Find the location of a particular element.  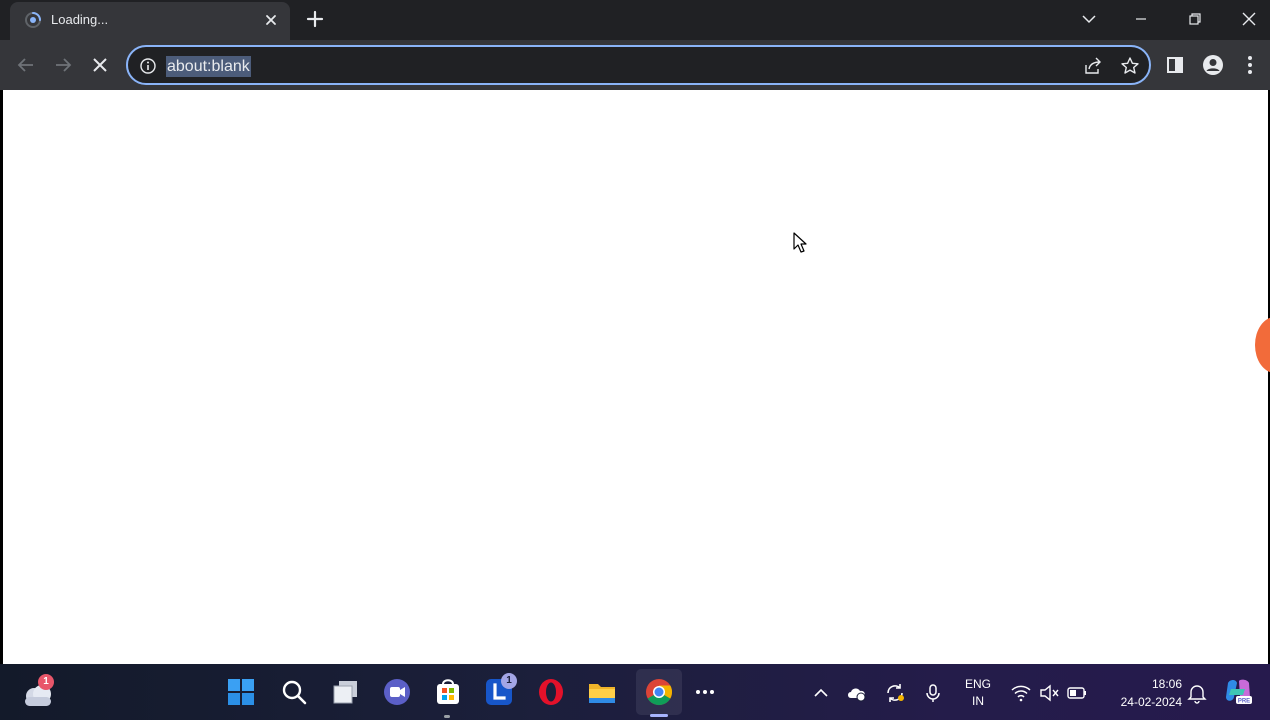

language-indicator: ENG IN is located at coordinates (978, 693).